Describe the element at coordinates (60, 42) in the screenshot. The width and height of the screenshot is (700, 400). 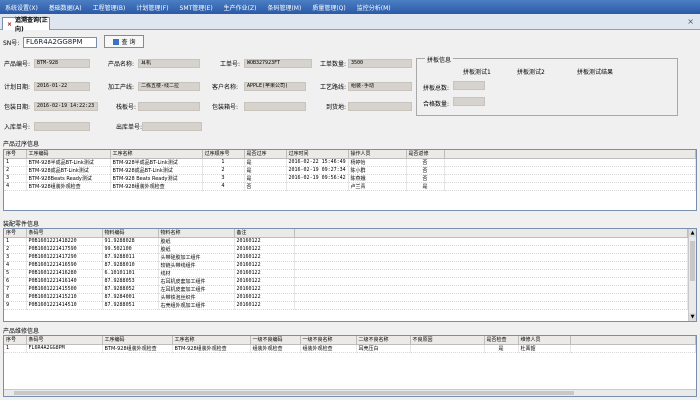
I see `sn-input: FL6R4A2GG8PM` at that location.